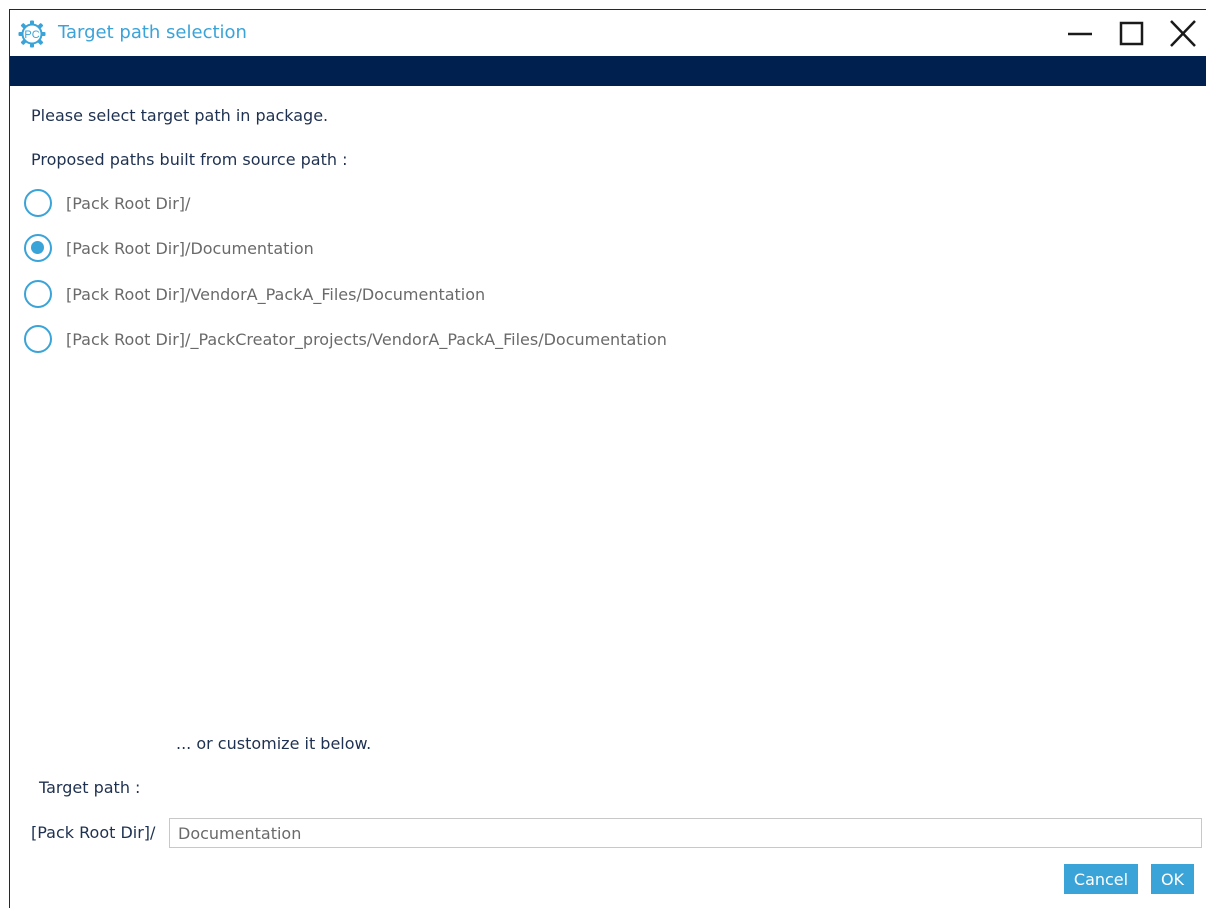 The height and width of the screenshot is (908, 1206). Describe the element at coordinates (608, 71) in the screenshot. I see `header-banner` at that location.